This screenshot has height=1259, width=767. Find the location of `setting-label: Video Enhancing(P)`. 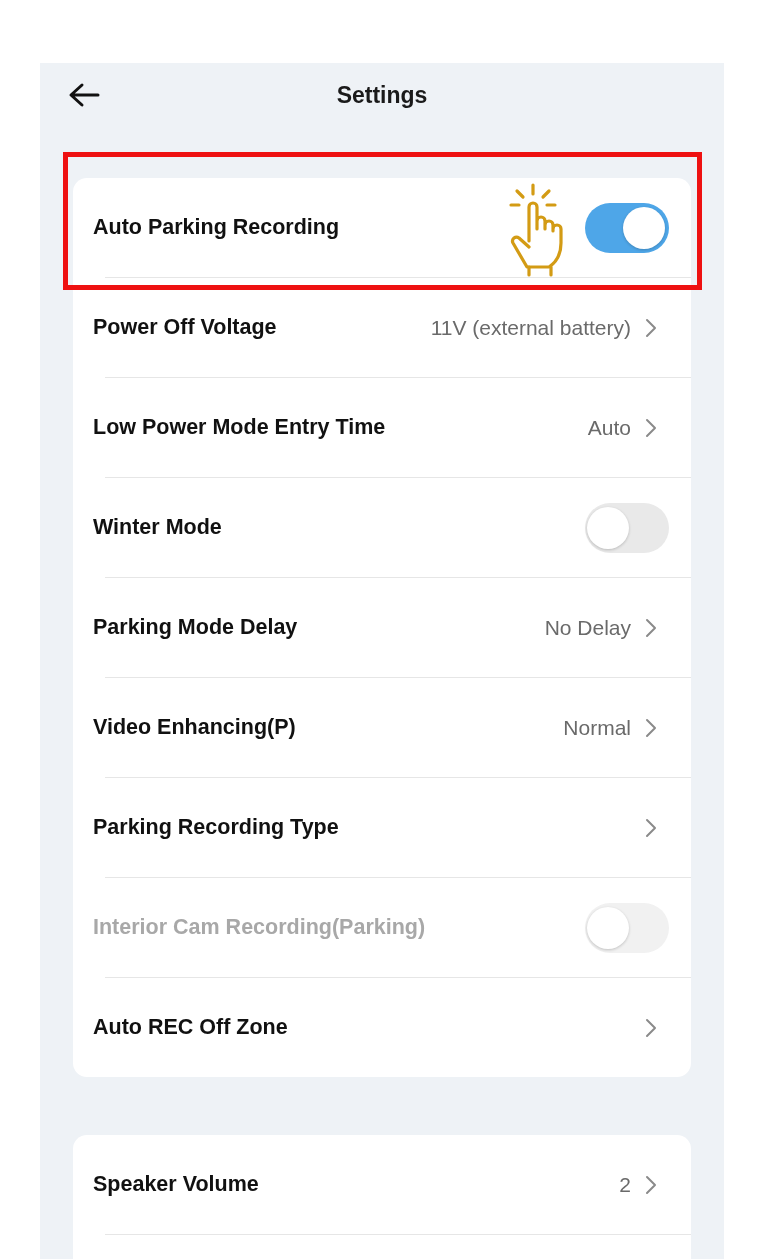

setting-label: Video Enhancing(P) is located at coordinates (195, 727).